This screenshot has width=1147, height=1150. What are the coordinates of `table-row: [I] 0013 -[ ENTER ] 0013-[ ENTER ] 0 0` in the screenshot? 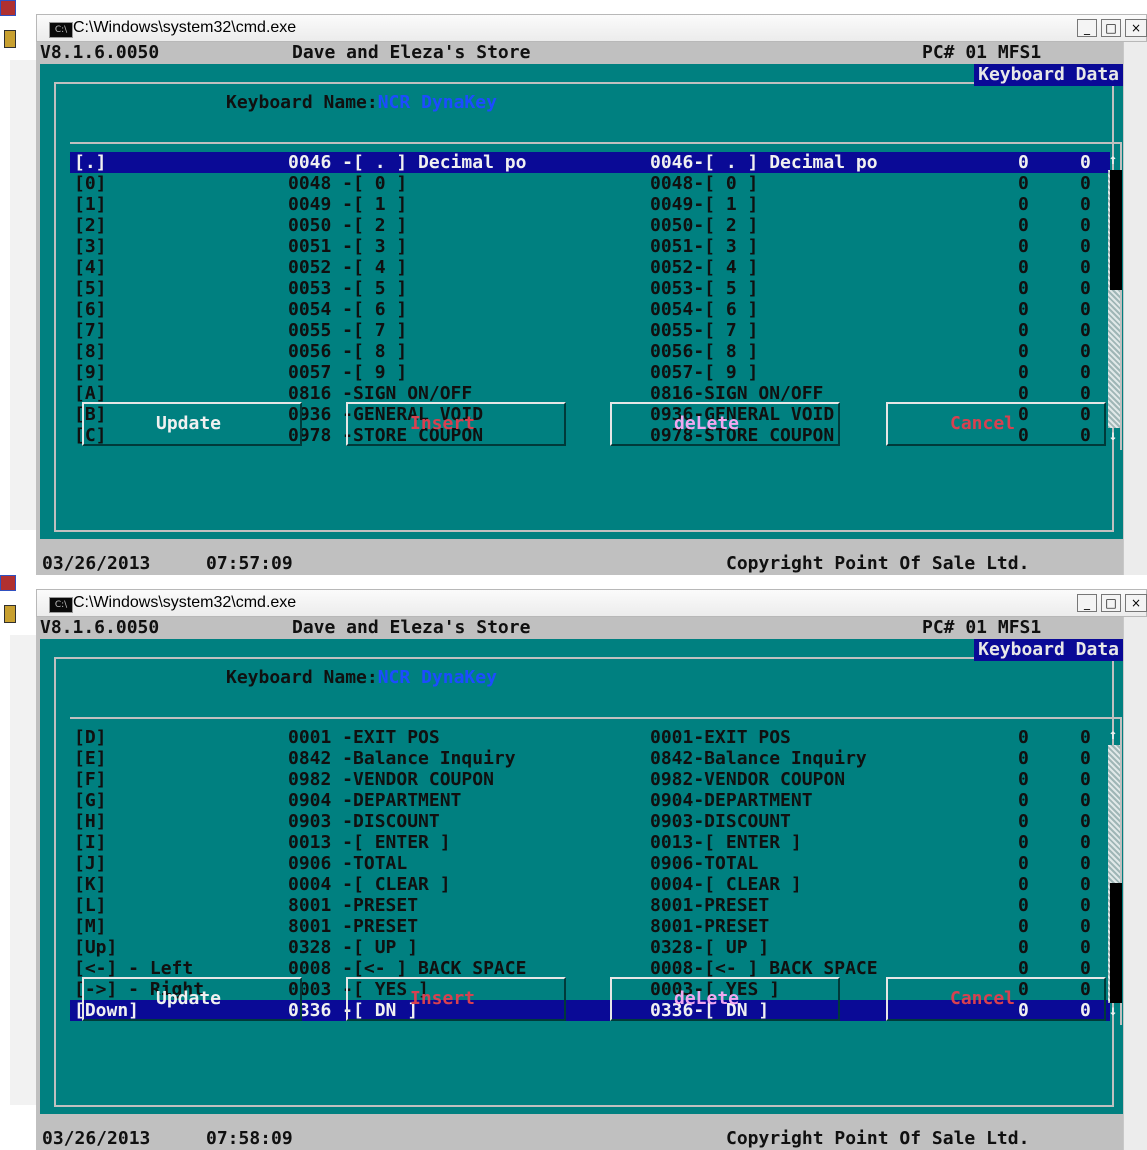 It's located at (590, 842).